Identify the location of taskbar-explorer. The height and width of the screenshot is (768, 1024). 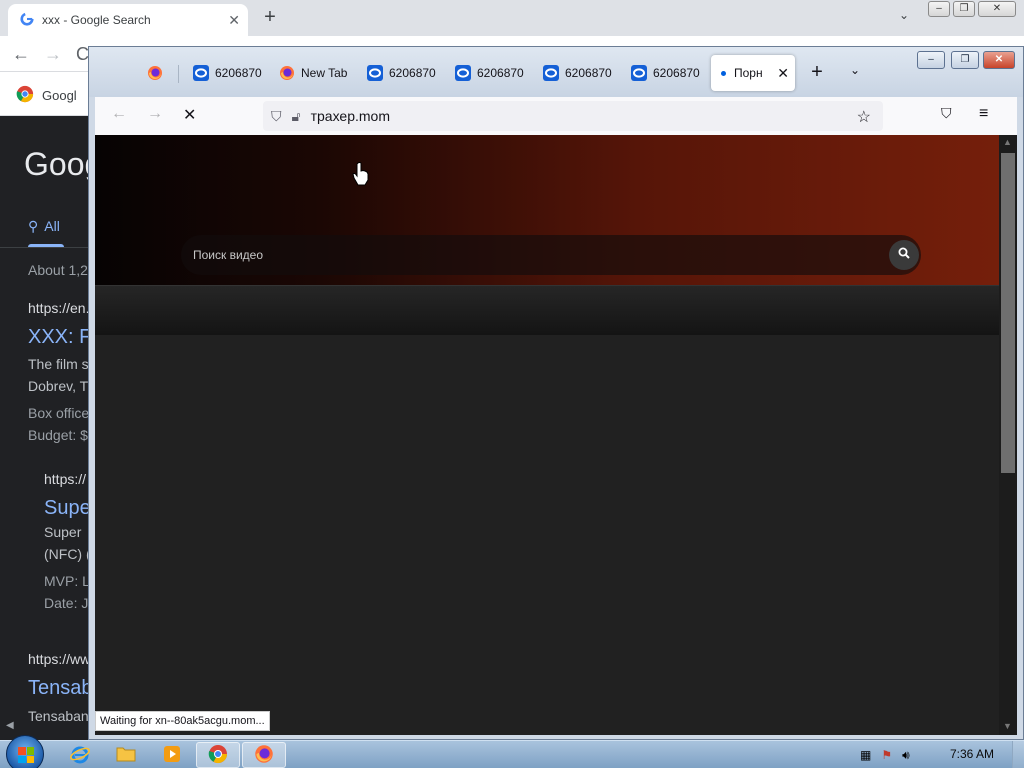
(126, 755).